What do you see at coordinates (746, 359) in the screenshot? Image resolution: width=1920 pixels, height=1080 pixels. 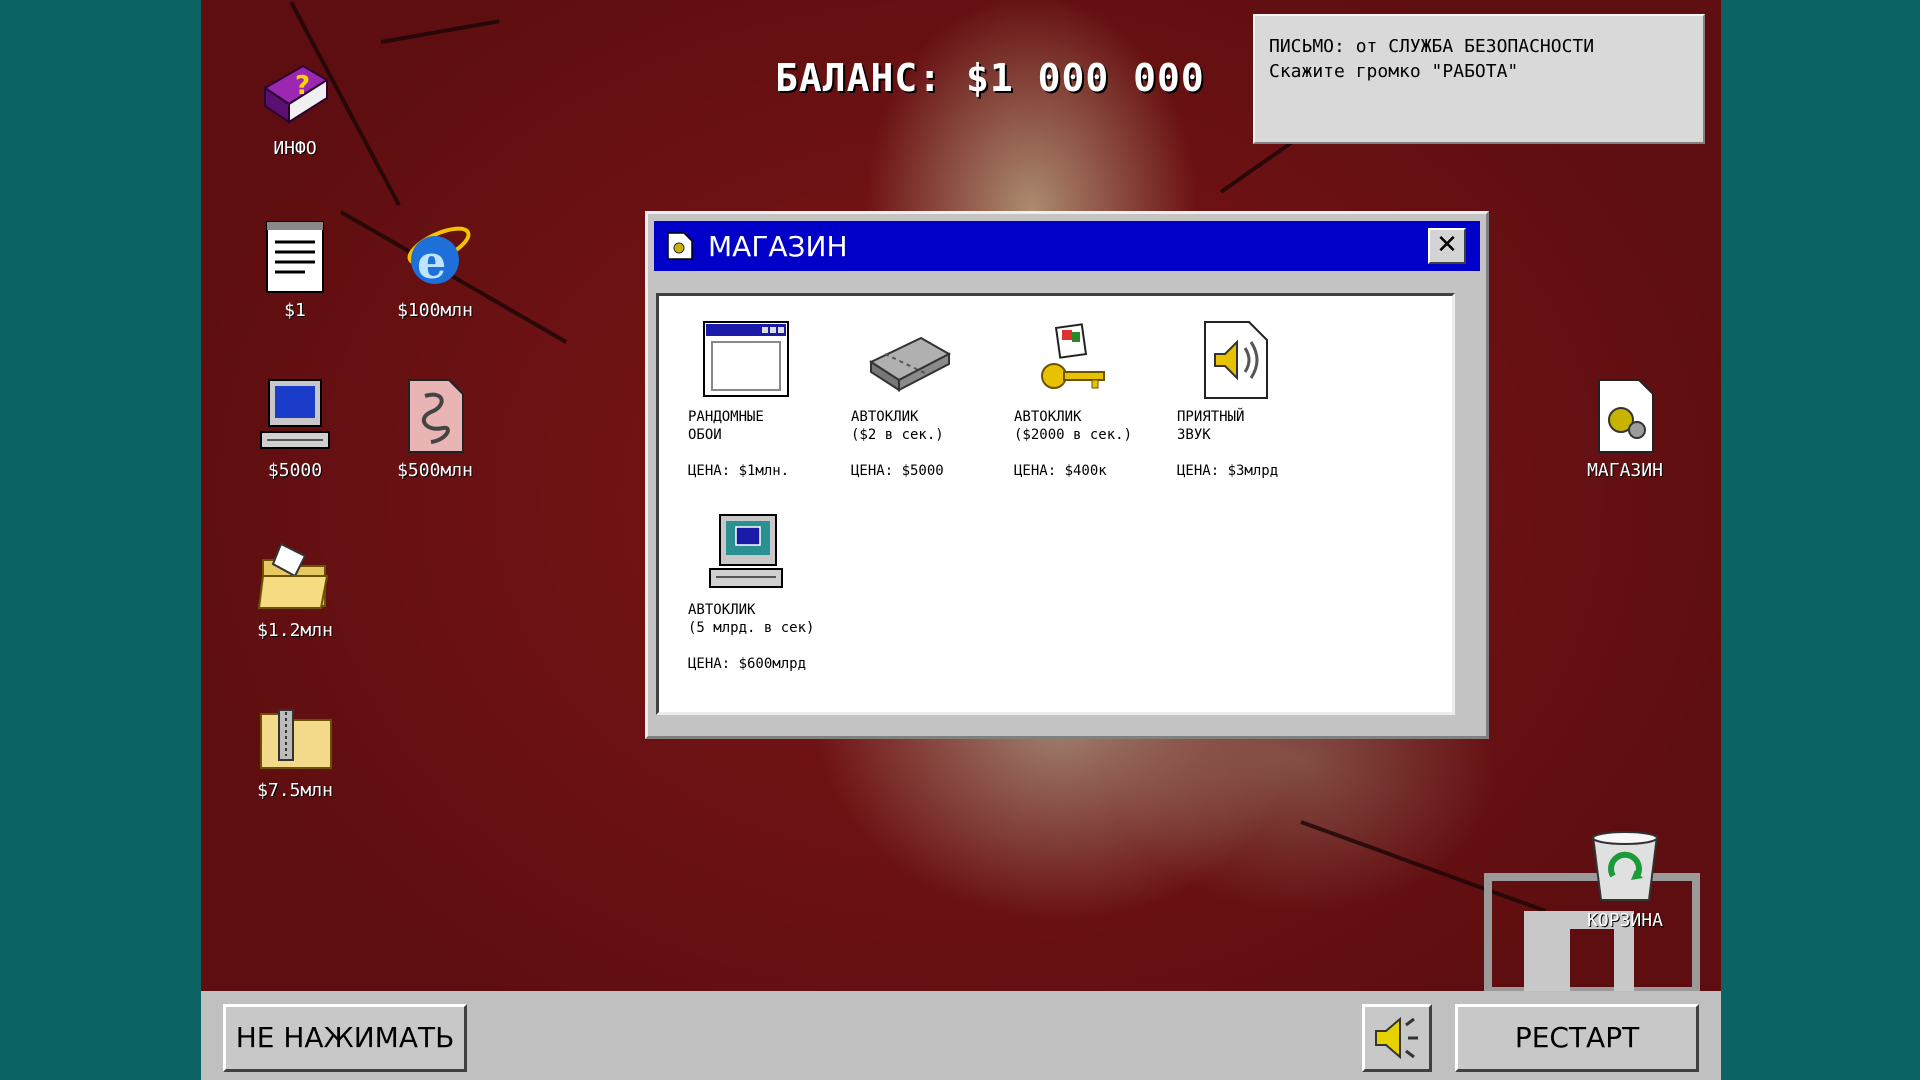 I see `window-icon` at bounding box center [746, 359].